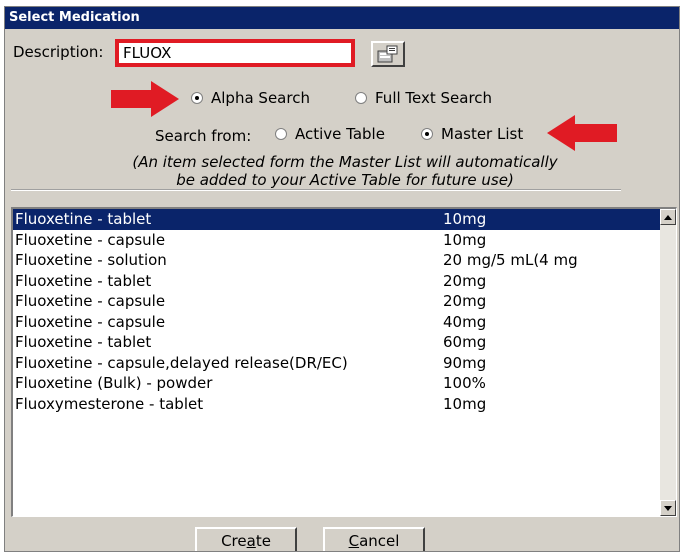 This screenshot has height=554, width=684. I want to click on list-item: Fluoxetine - tablet 60mg, so click(336, 342).